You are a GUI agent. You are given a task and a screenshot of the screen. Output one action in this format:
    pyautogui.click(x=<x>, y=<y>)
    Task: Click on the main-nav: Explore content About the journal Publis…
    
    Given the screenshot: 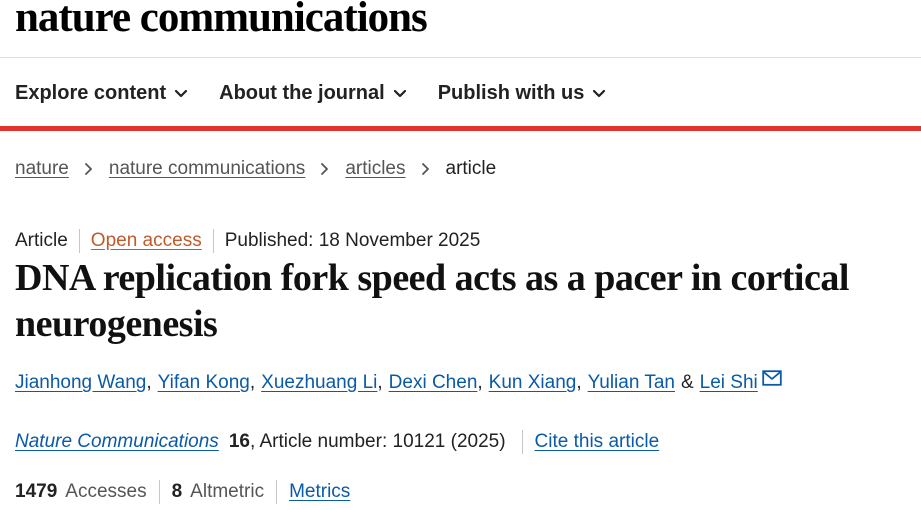 What is the action you would take?
    pyautogui.click(x=326, y=93)
    